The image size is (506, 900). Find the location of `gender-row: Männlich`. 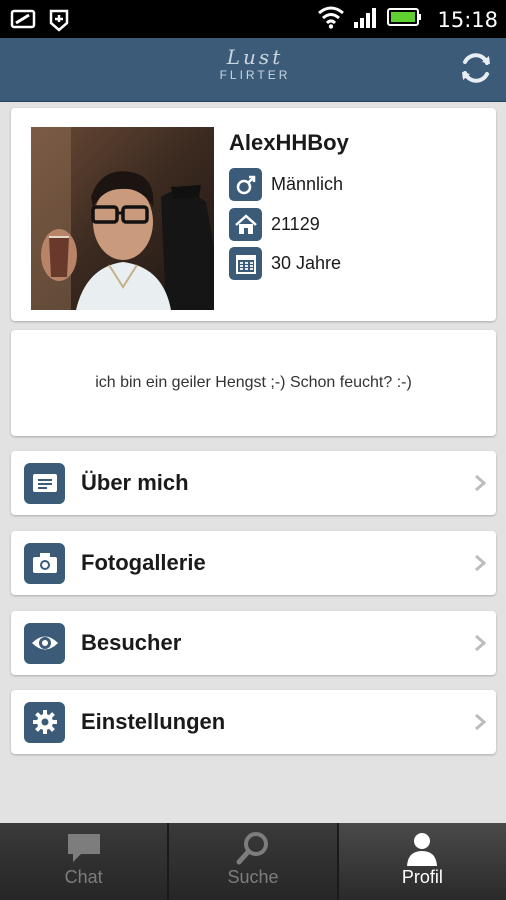

gender-row: Männlich is located at coordinates (286, 184).